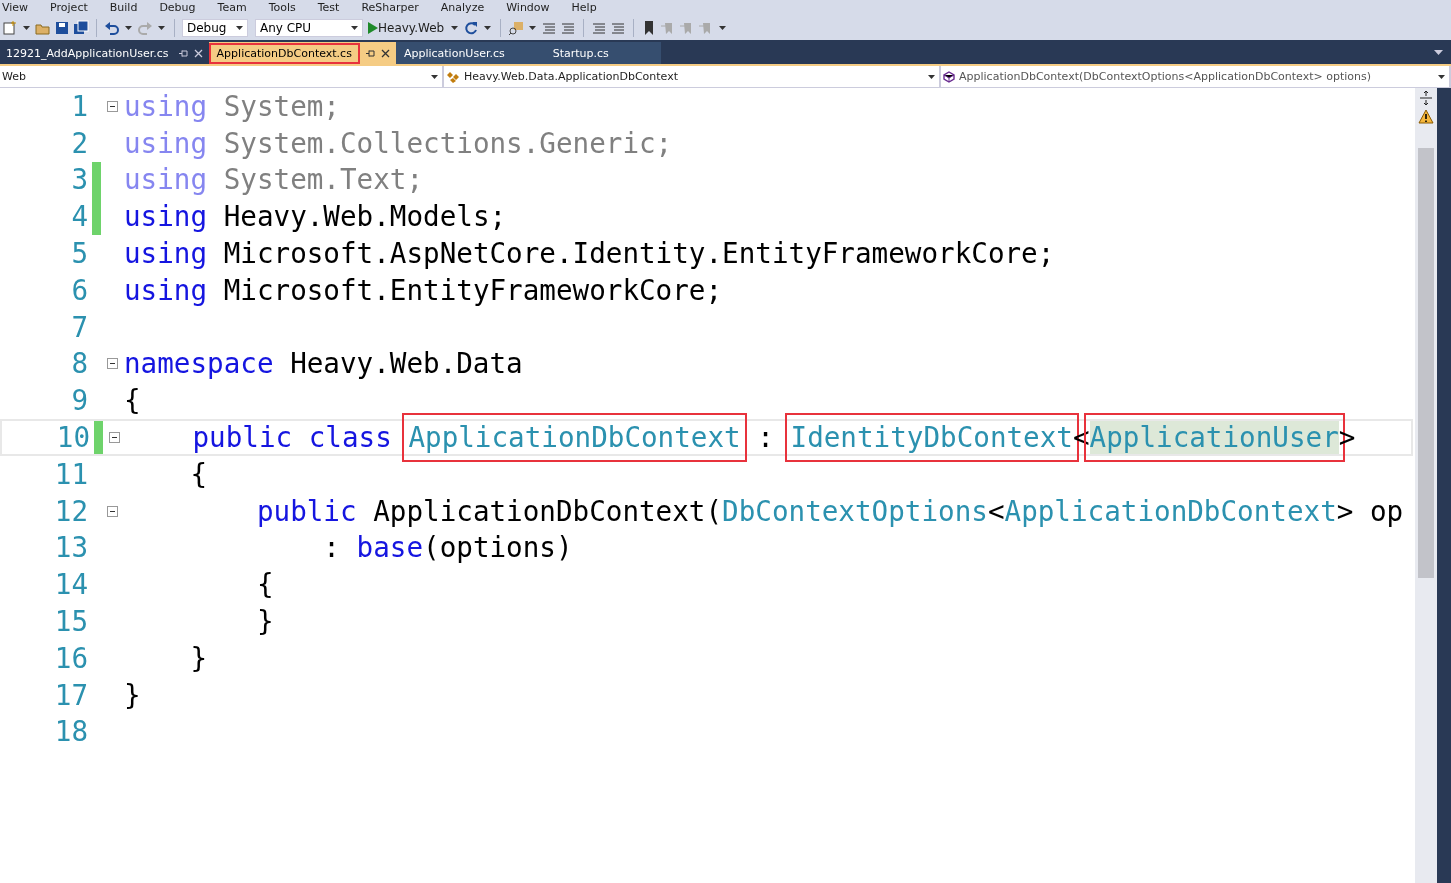 The height and width of the screenshot is (883, 1451). What do you see at coordinates (70, 585) in the screenshot?
I see `line-number: 14` at bounding box center [70, 585].